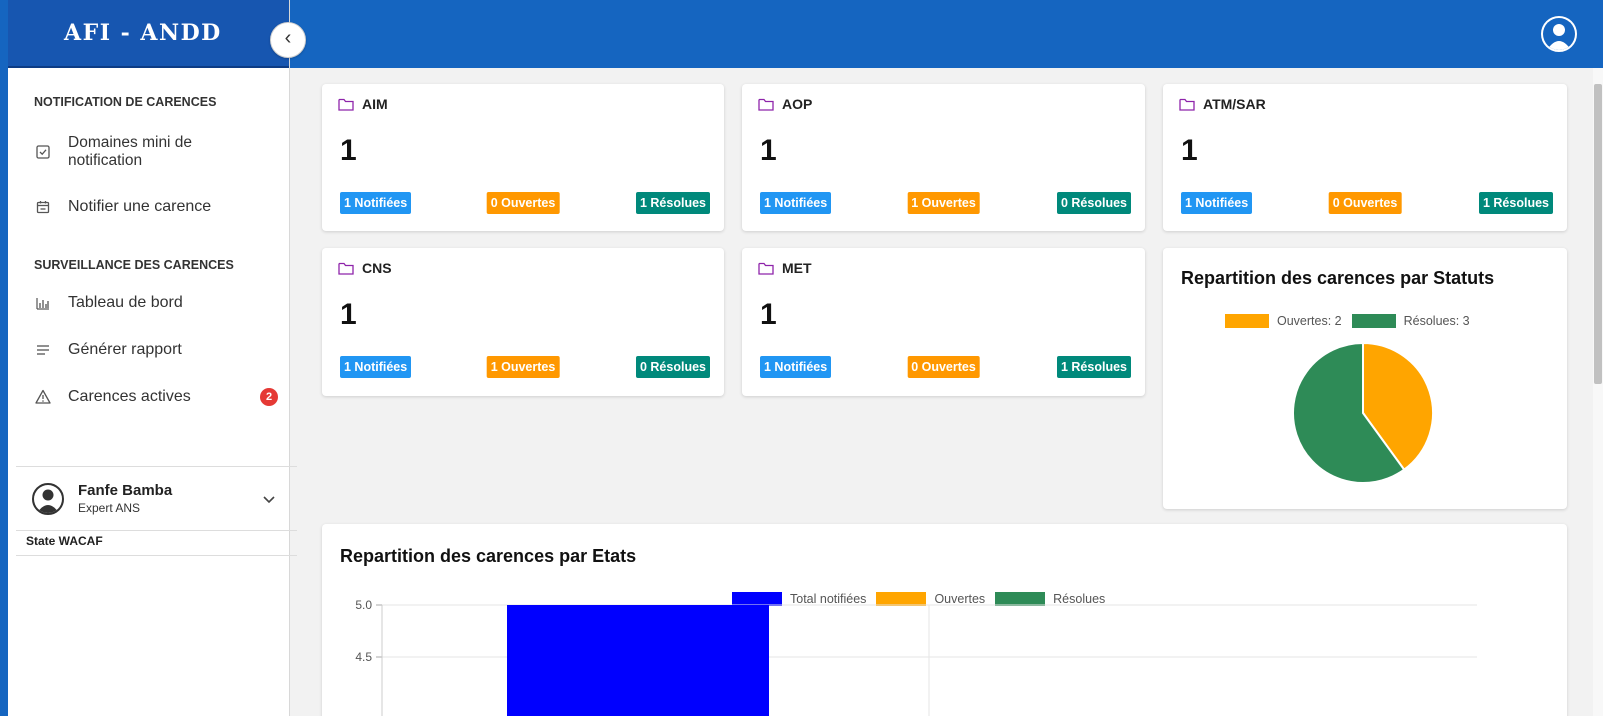 Image resolution: width=1603 pixels, height=716 pixels. Describe the element at coordinates (797, 268) in the screenshot. I see `card-title: MET` at that location.